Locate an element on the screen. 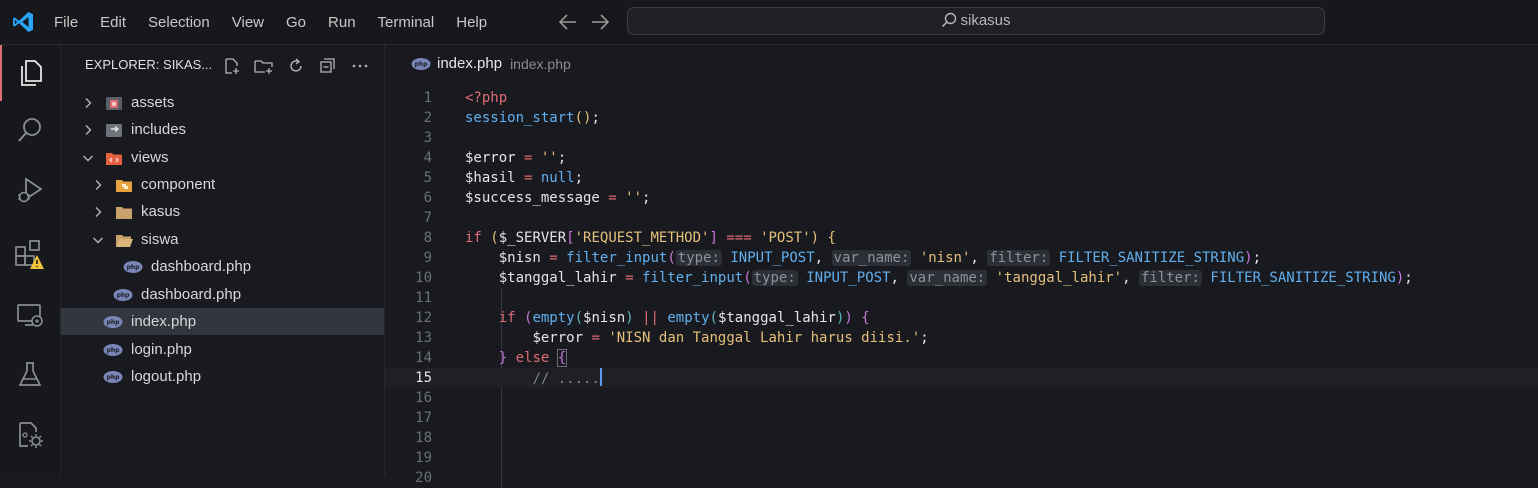 The image size is (1538, 488). tree-label: kasus is located at coordinates (161, 211).